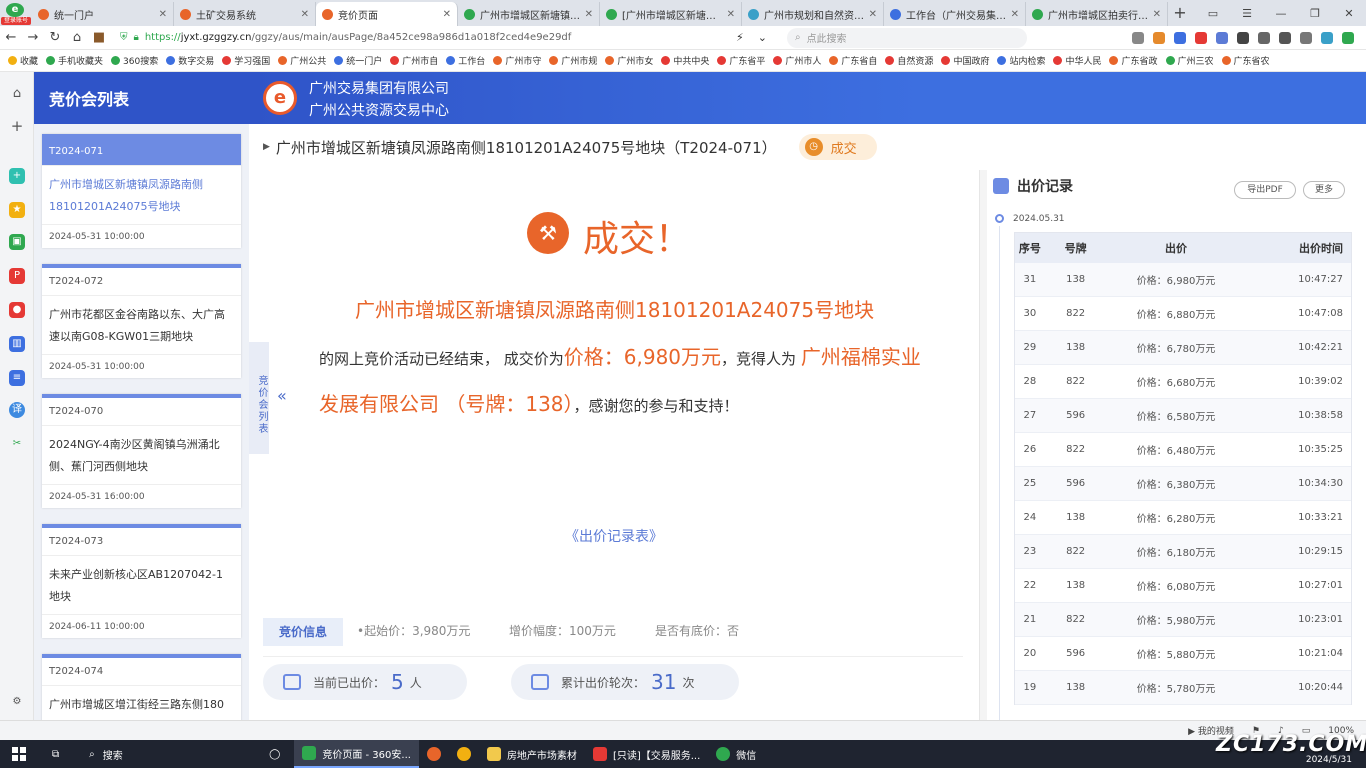 Image resolution: width=1366 pixels, height=768 pixels. I want to click on search-box: ⌕ 点此搜索, so click(906, 37).